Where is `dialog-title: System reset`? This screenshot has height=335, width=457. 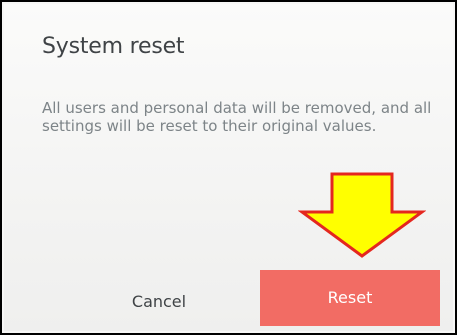
dialog-title: System reset is located at coordinates (113, 46).